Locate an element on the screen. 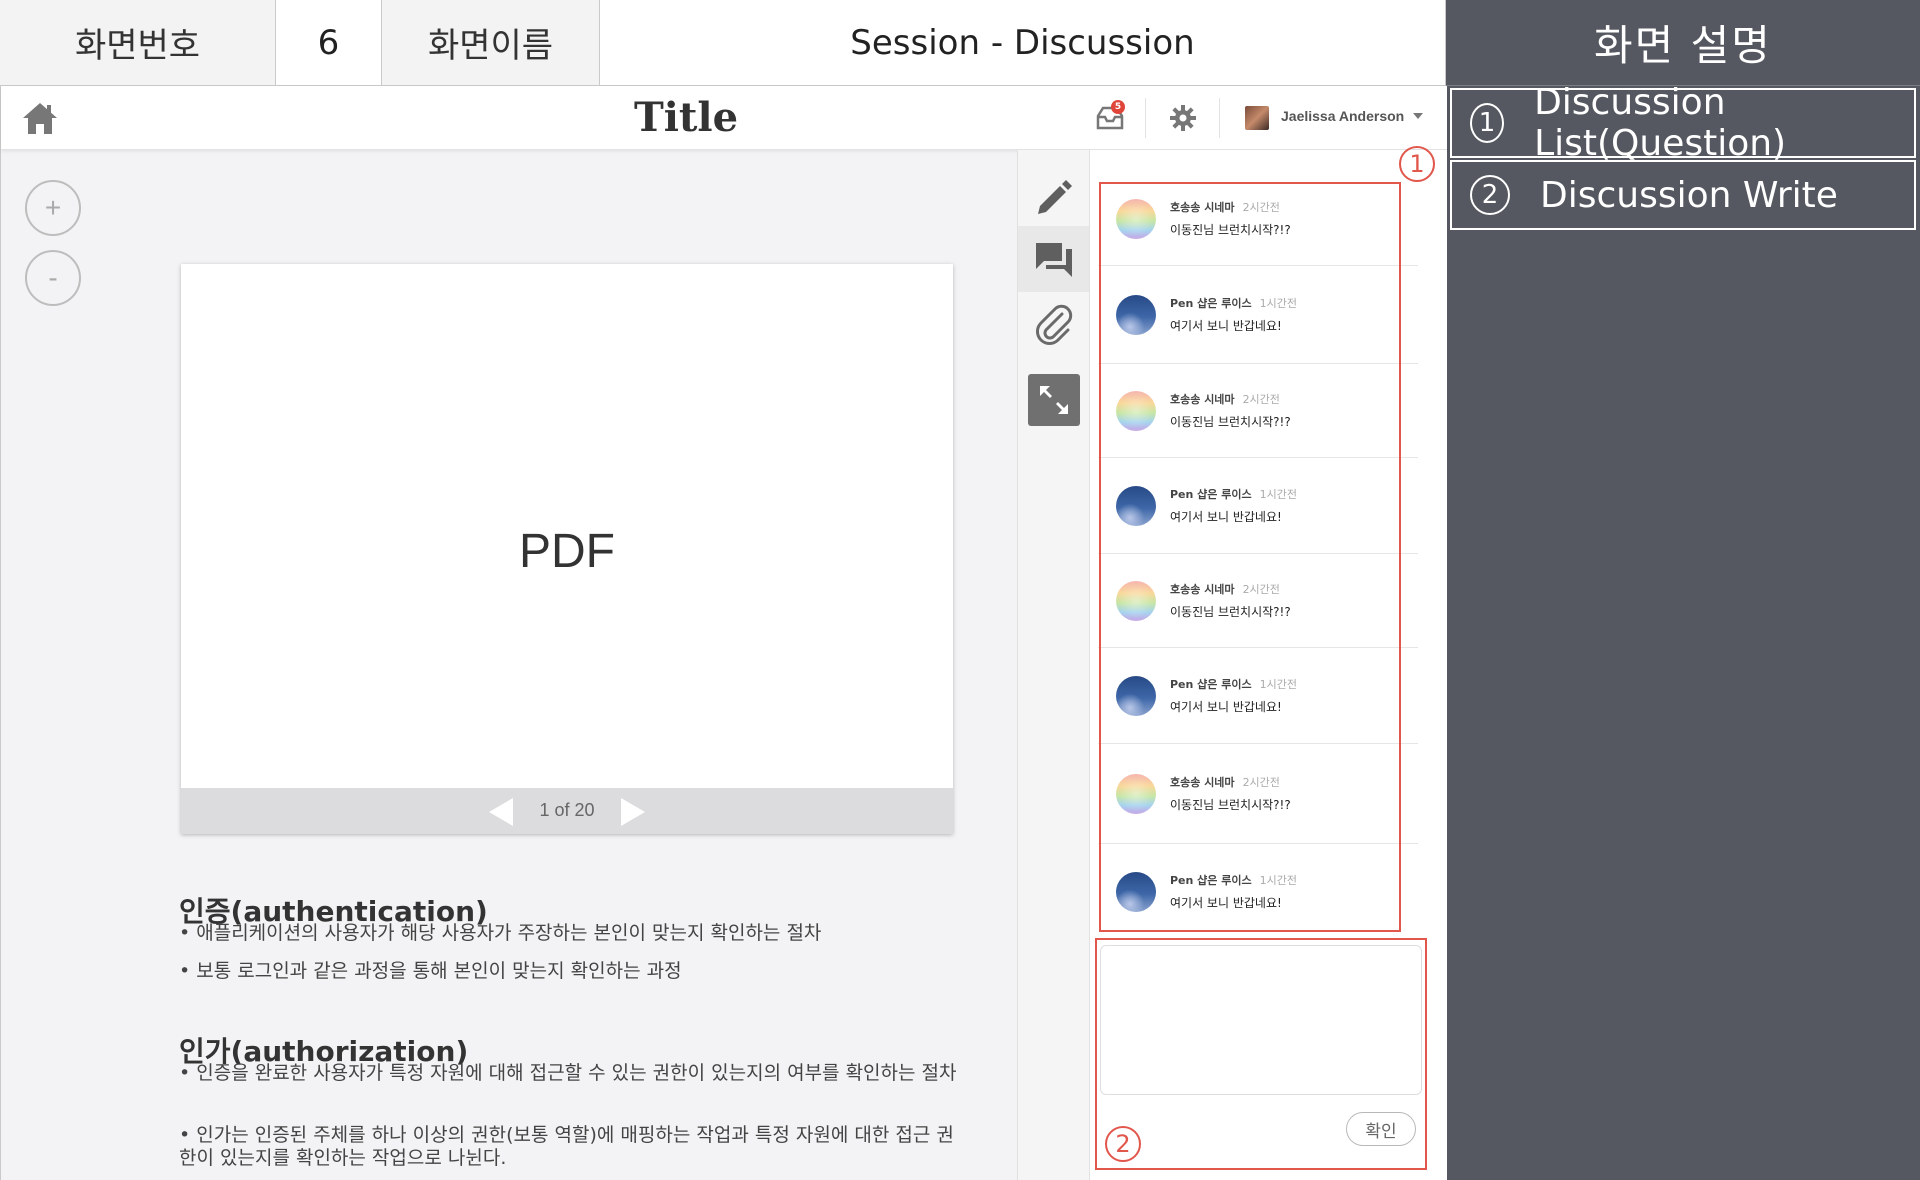  discussion-tool-button is located at coordinates (1054, 259).